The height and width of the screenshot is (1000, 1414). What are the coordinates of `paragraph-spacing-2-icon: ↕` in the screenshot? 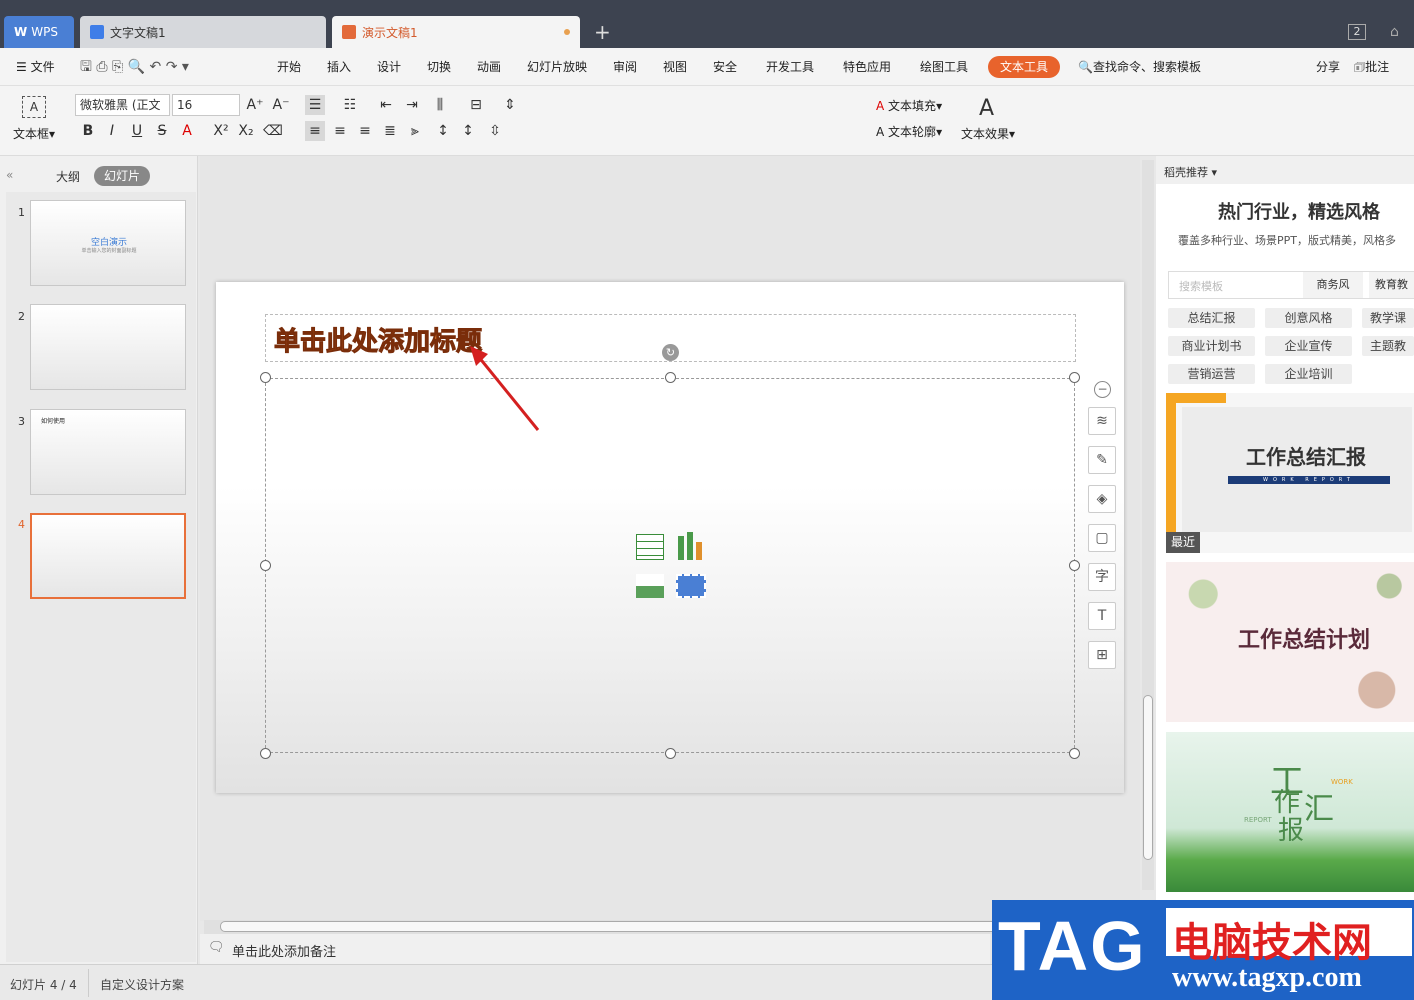 It's located at (468, 131).